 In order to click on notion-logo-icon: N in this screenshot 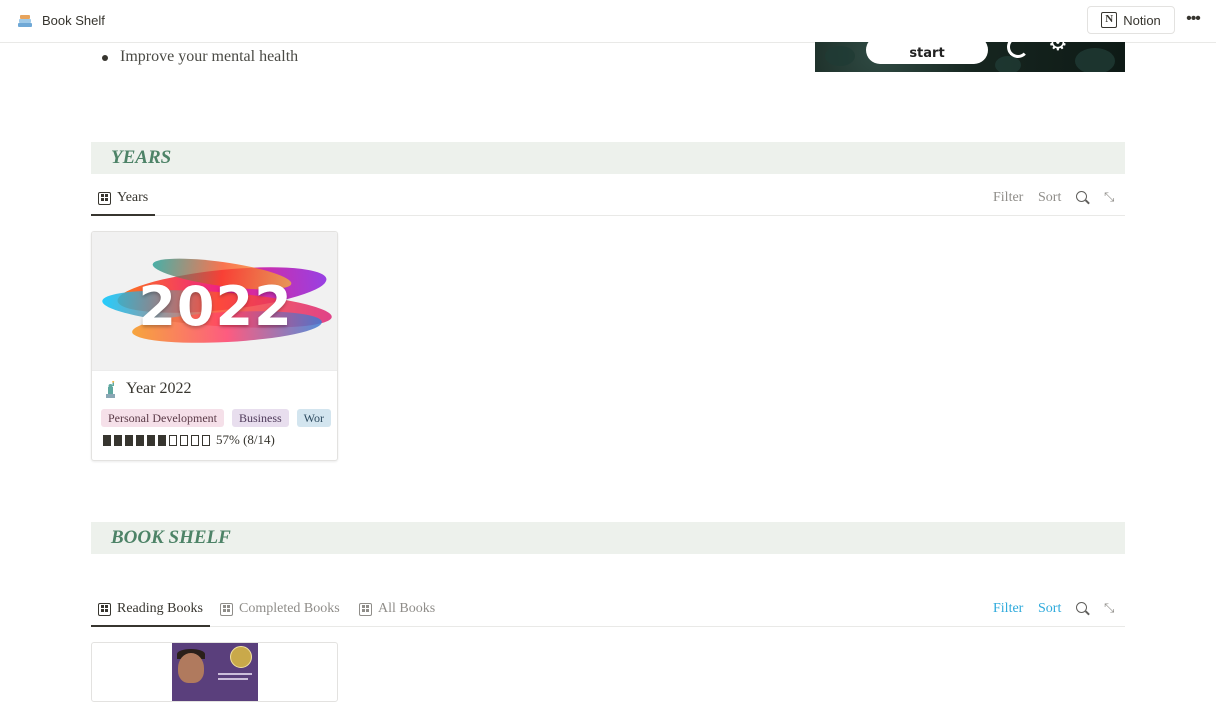, I will do `click(1109, 20)`.